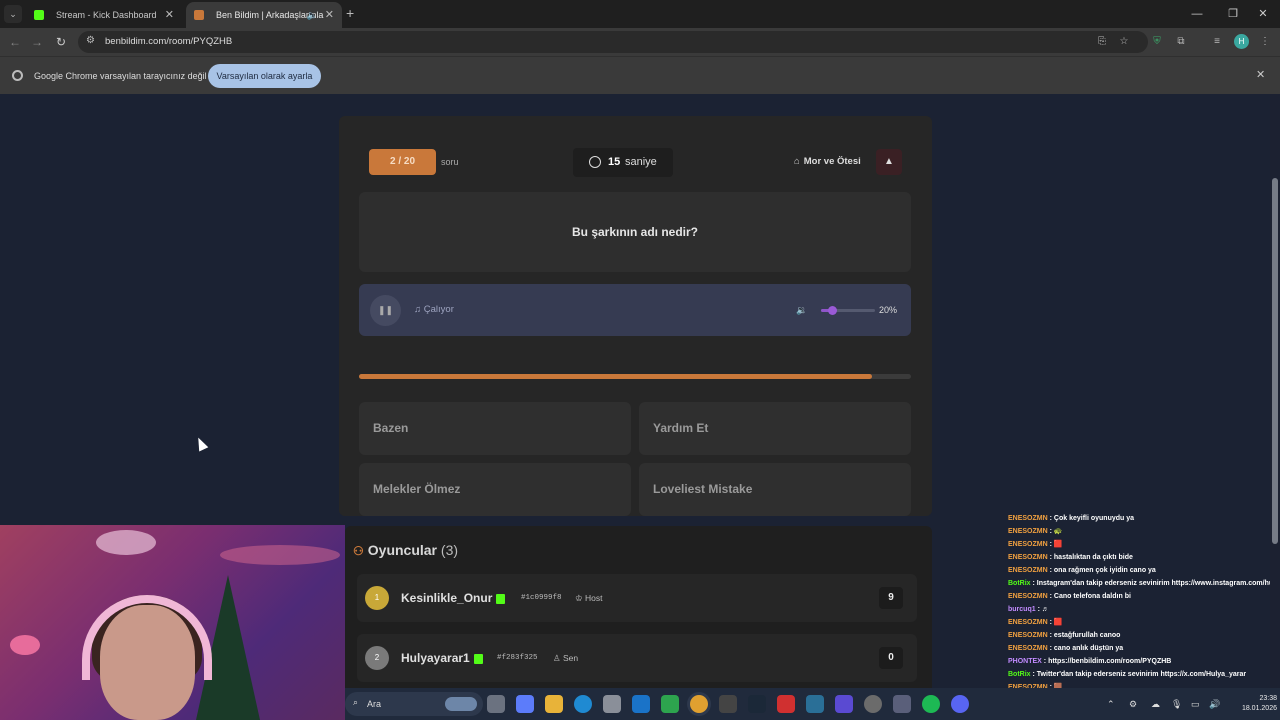 Image resolution: width=1280 pixels, height=720 pixels. Describe the element at coordinates (1025, 661) in the screenshot. I see `chat-username: PHONTEX` at that location.